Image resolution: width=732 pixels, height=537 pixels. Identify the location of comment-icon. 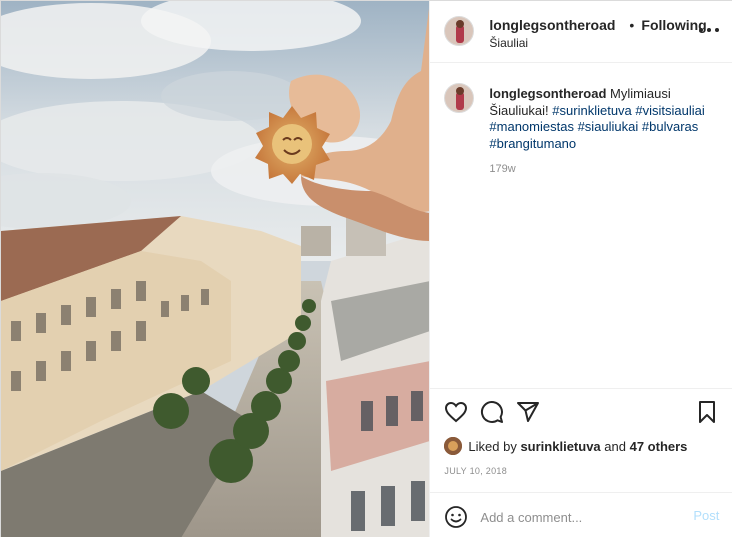
(492, 412).